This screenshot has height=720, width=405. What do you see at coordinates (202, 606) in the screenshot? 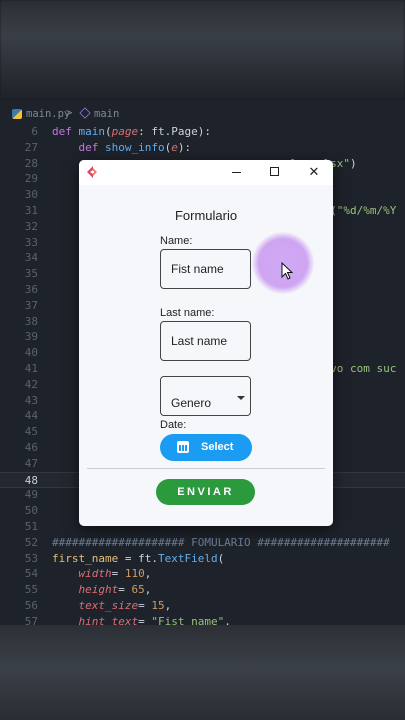
I see `code-line: 56 text_size= 15,` at bounding box center [202, 606].